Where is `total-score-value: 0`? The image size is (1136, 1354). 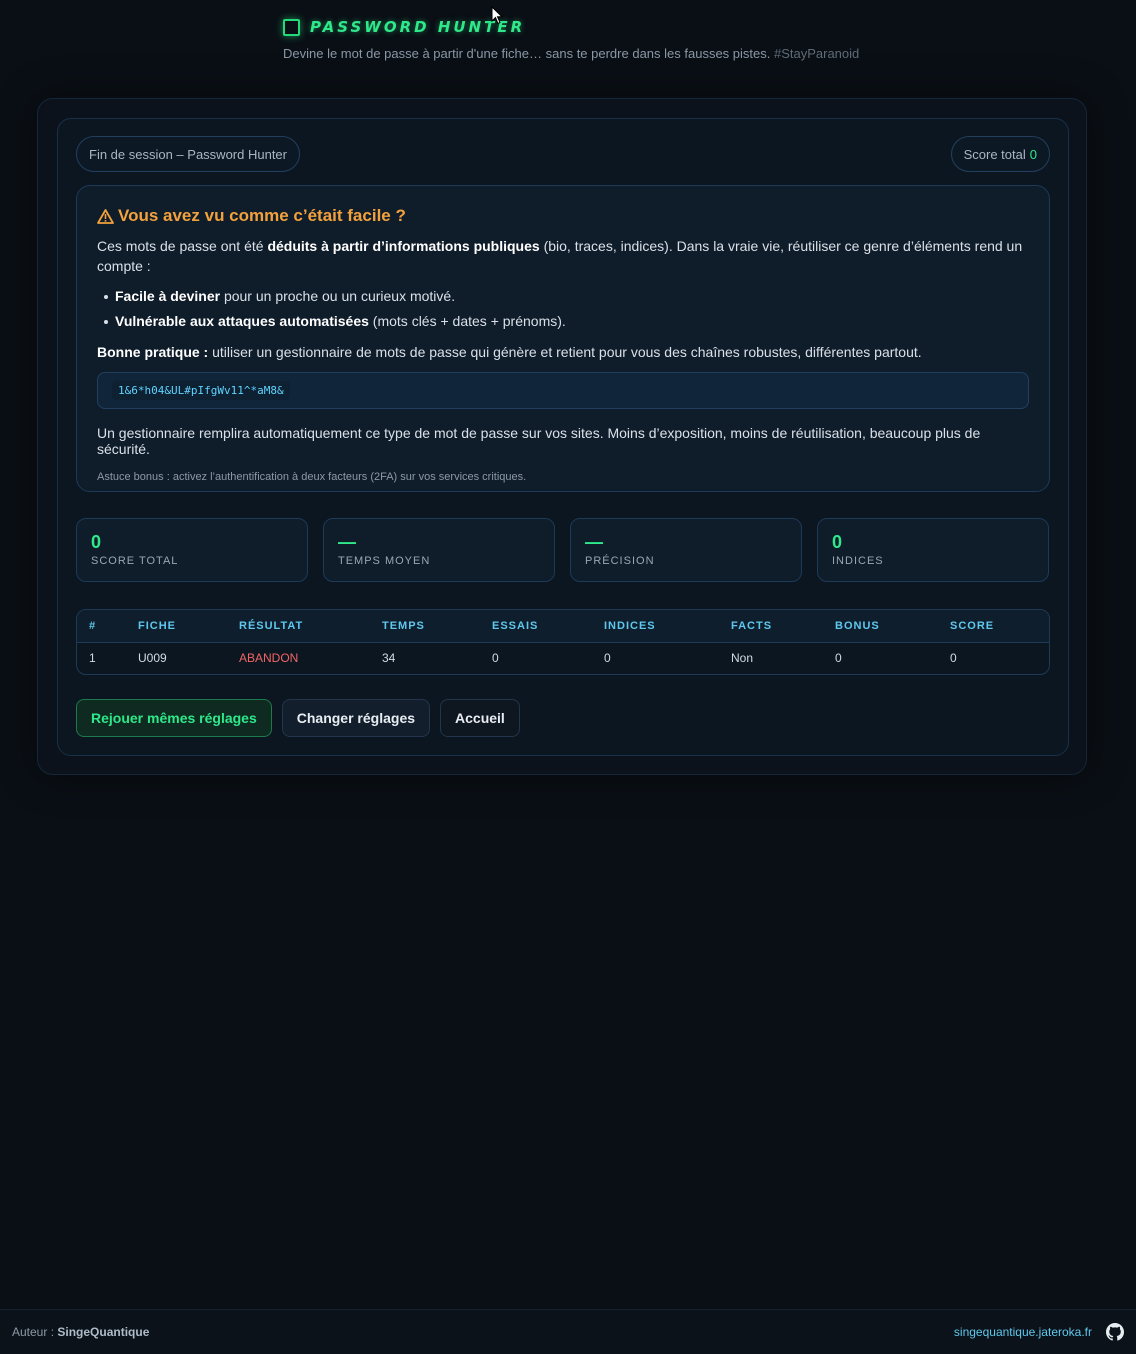
total-score-value: 0 is located at coordinates (1033, 154).